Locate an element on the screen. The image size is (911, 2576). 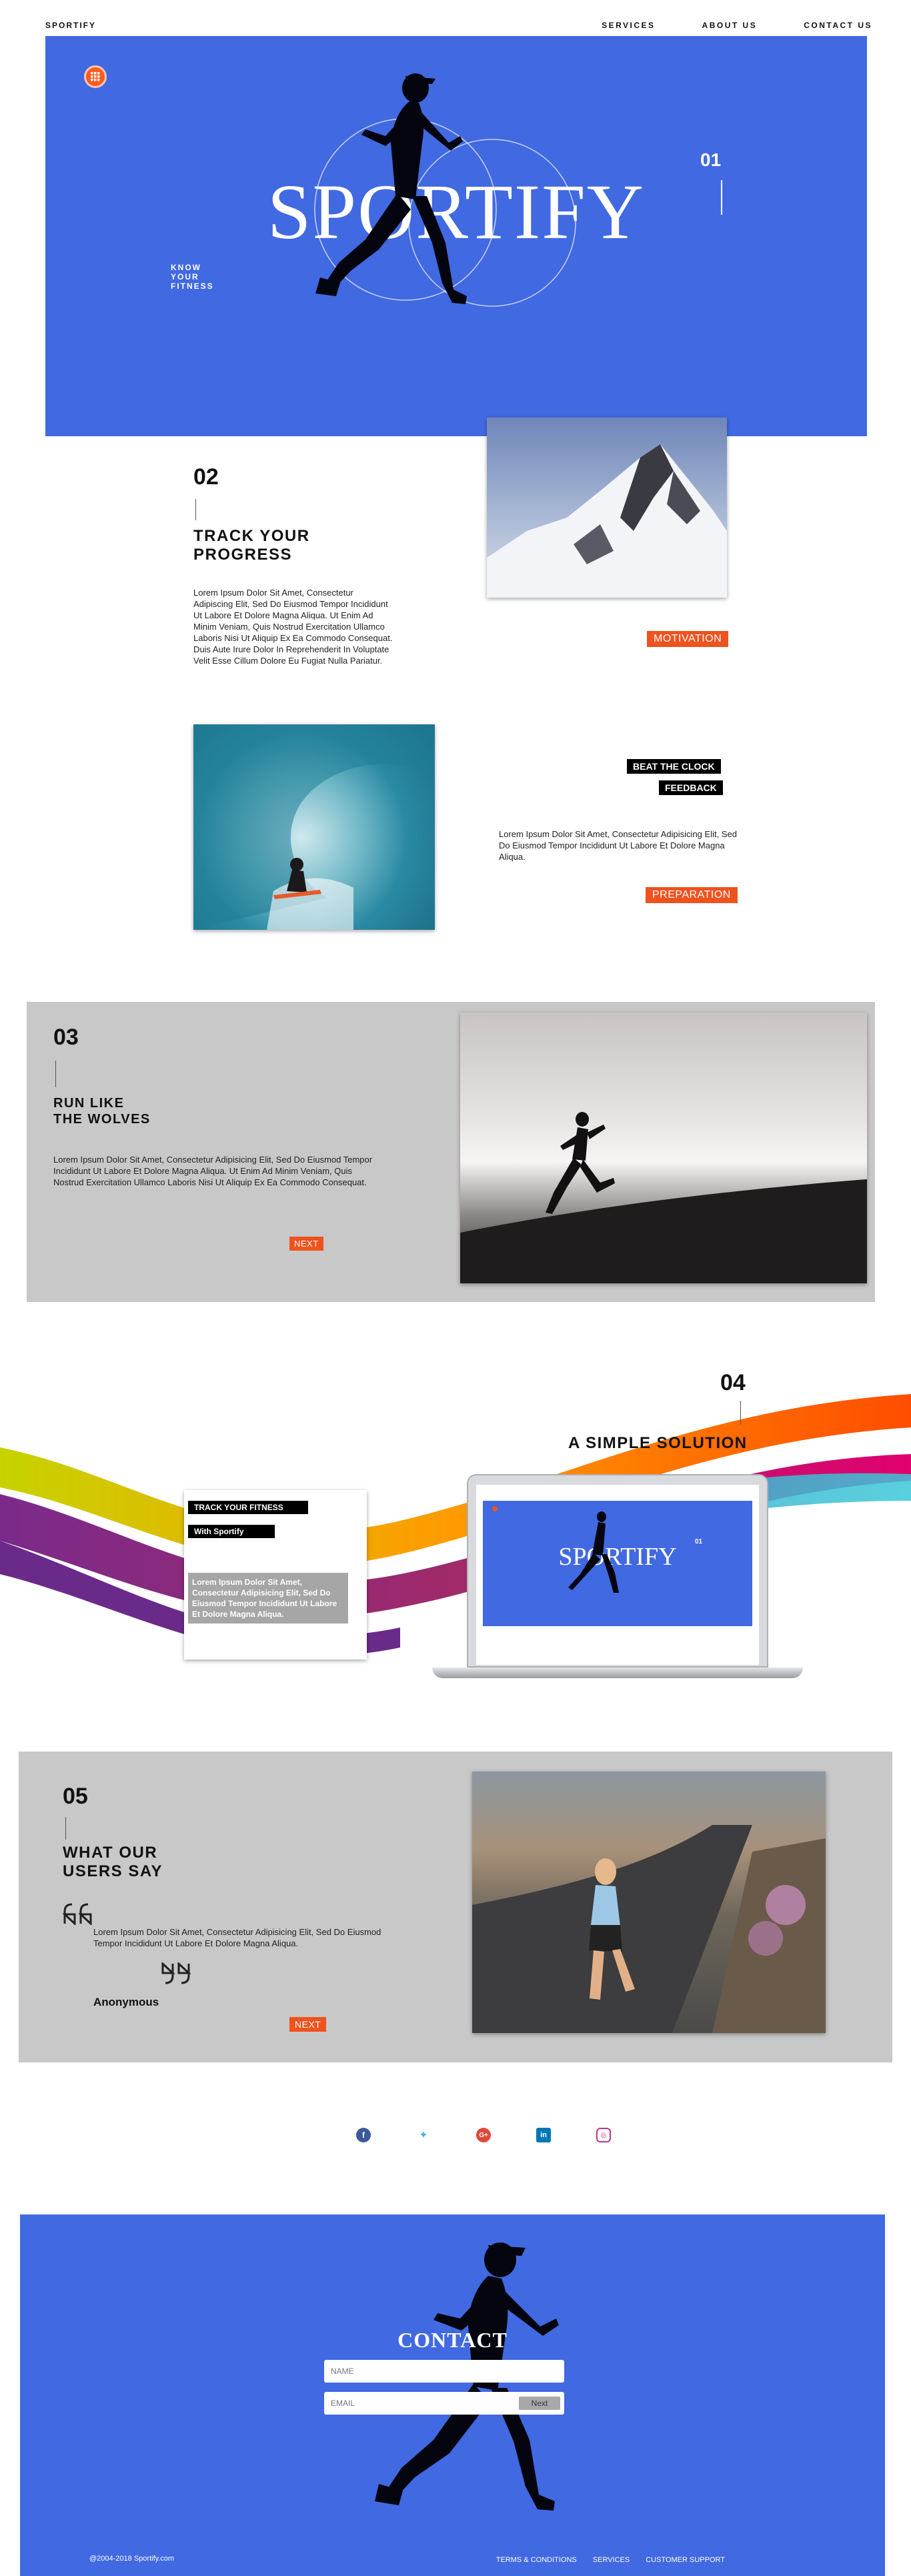
screen-banner: SPORTIFY 01 is located at coordinates (617, 1563).